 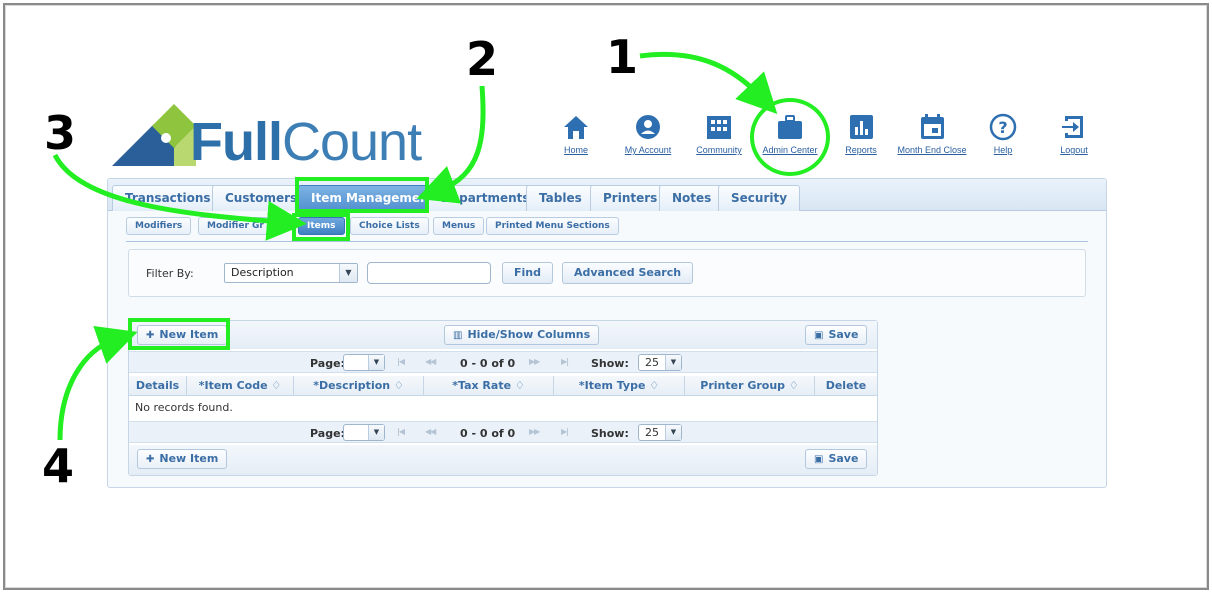 What do you see at coordinates (362, 195) in the screenshot?
I see `callout-item-management` at bounding box center [362, 195].